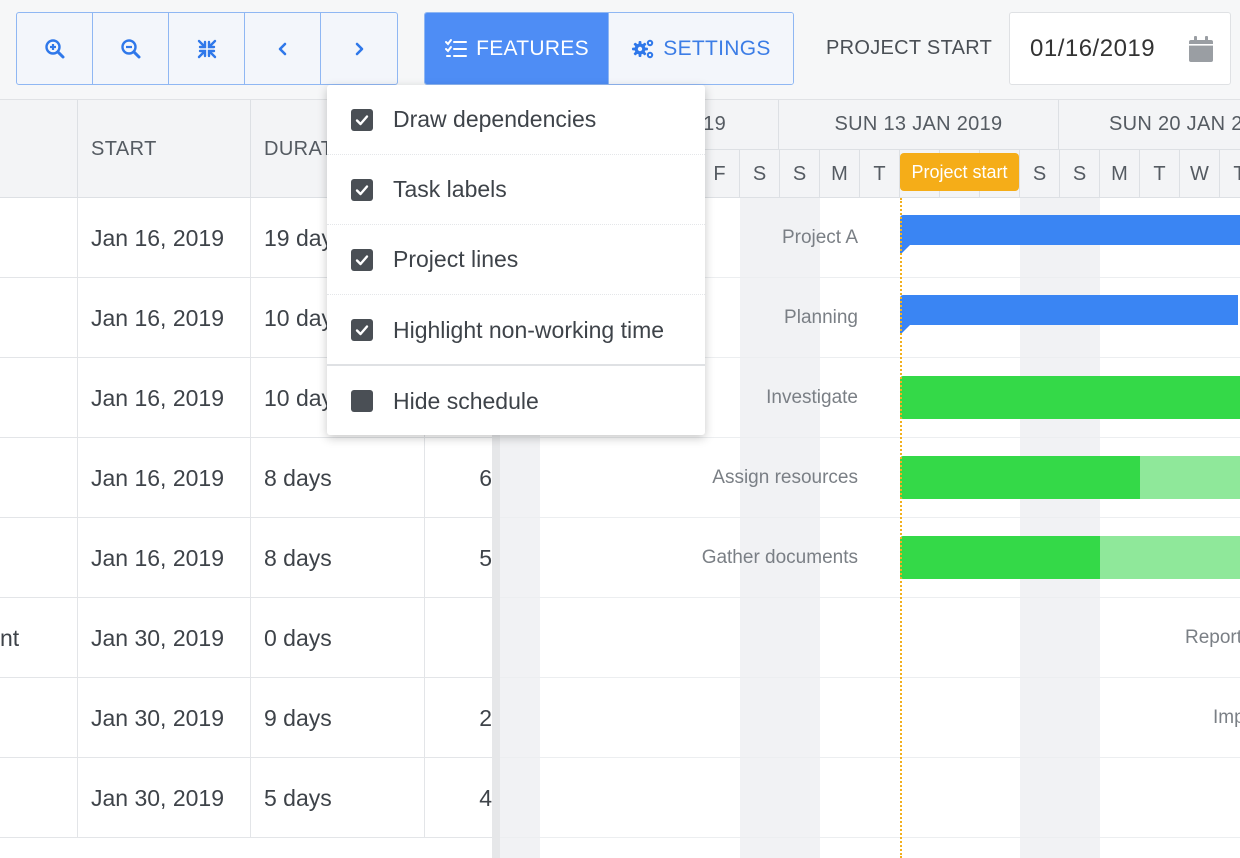 This screenshot has width=1240, height=858. What do you see at coordinates (909, 48) in the screenshot?
I see `project-start-label: PROJECT START` at bounding box center [909, 48].